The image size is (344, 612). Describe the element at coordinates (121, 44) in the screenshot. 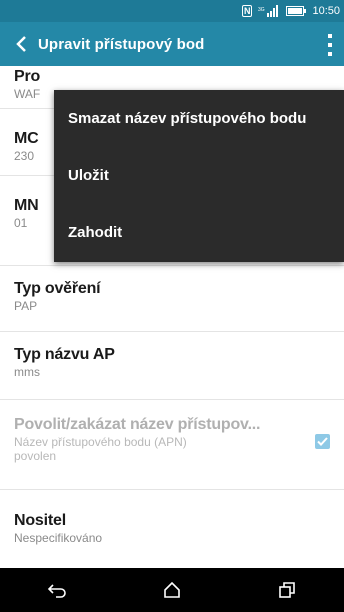

I see `page-title: Upravit přístupový bod` at that location.